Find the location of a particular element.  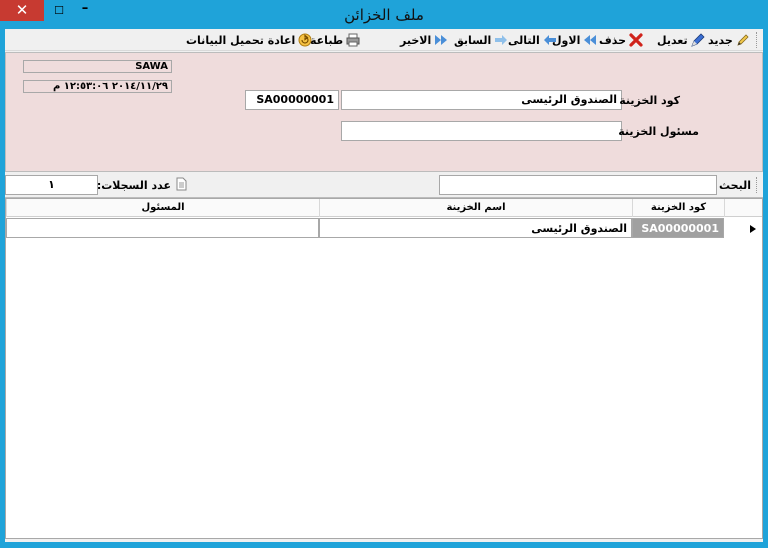

last-arrow-icon is located at coordinates (441, 40).